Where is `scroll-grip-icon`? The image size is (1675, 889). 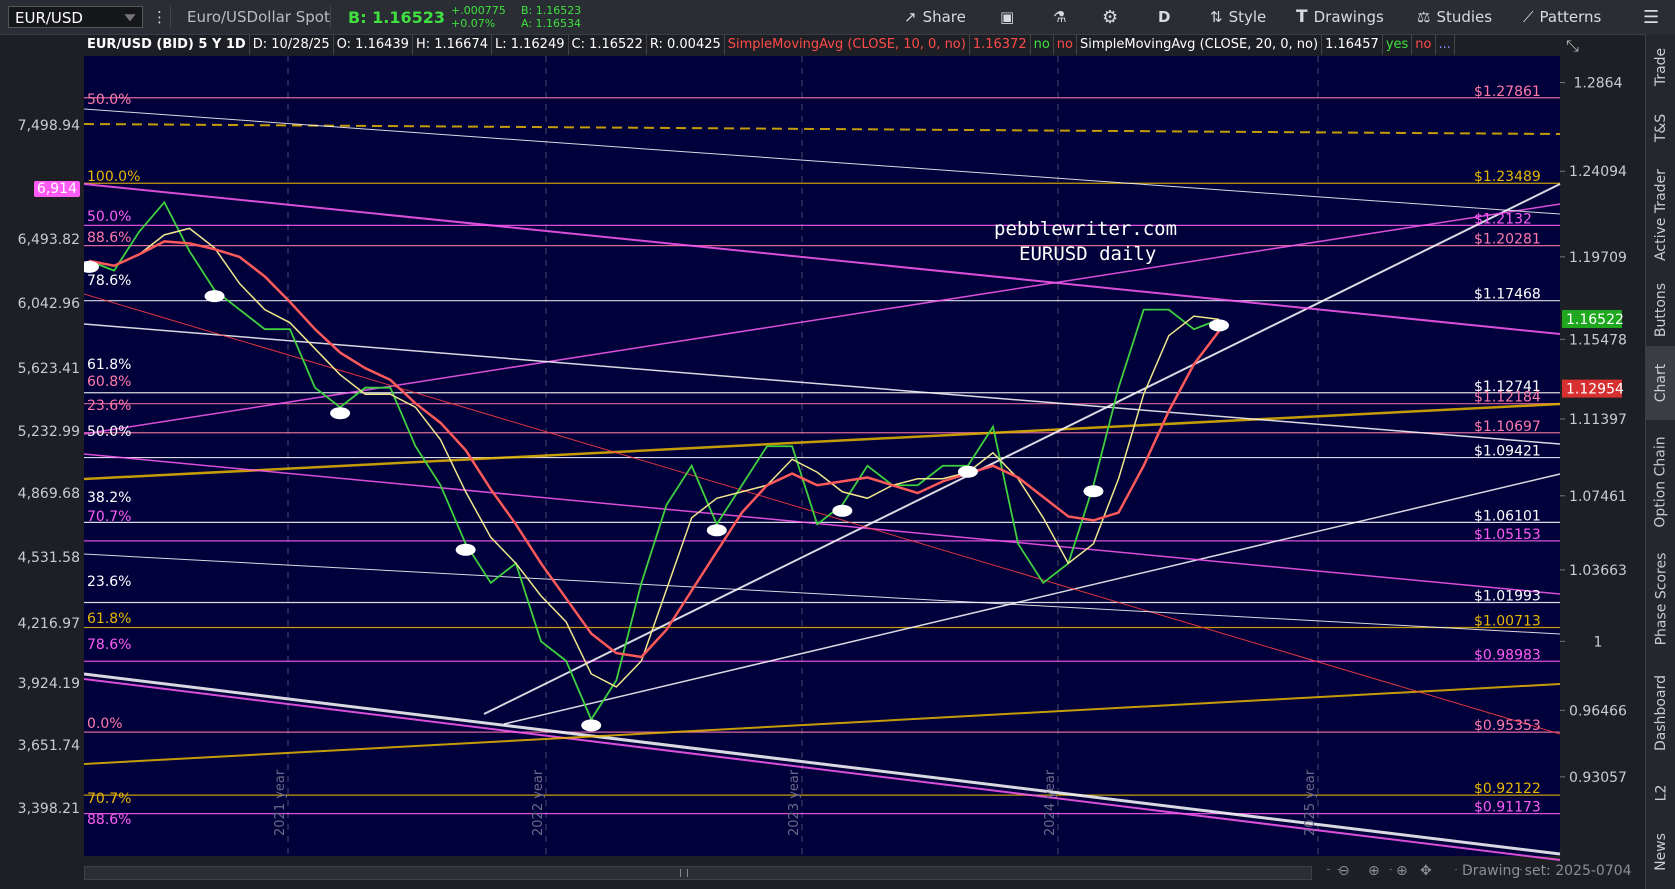 scroll-grip-icon is located at coordinates (684, 873).